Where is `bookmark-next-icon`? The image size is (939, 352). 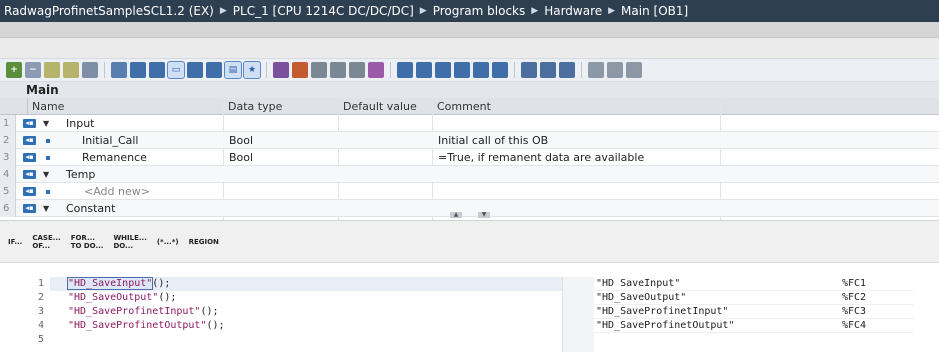 bookmark-next-icon is located at coordinates (338, 70).